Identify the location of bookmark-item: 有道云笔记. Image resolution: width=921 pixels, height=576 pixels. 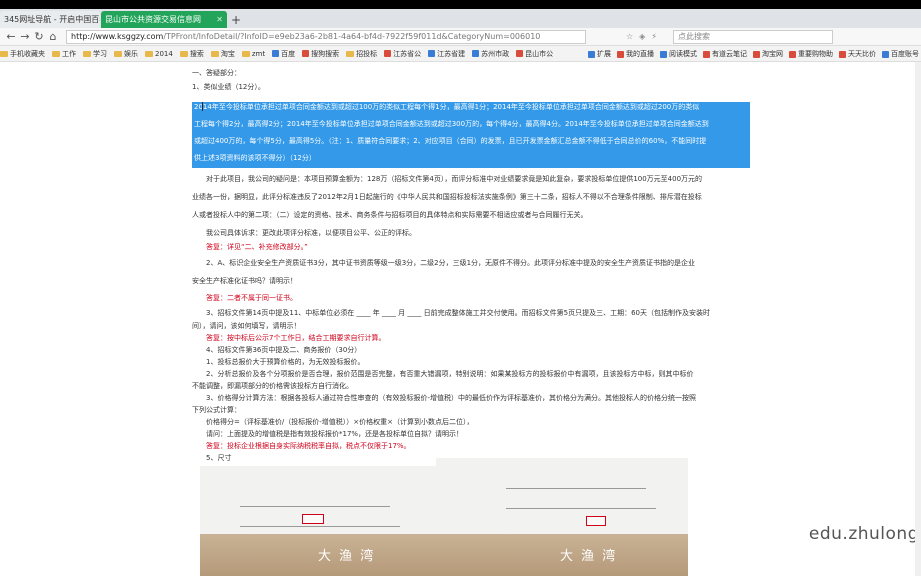
(725, 54).